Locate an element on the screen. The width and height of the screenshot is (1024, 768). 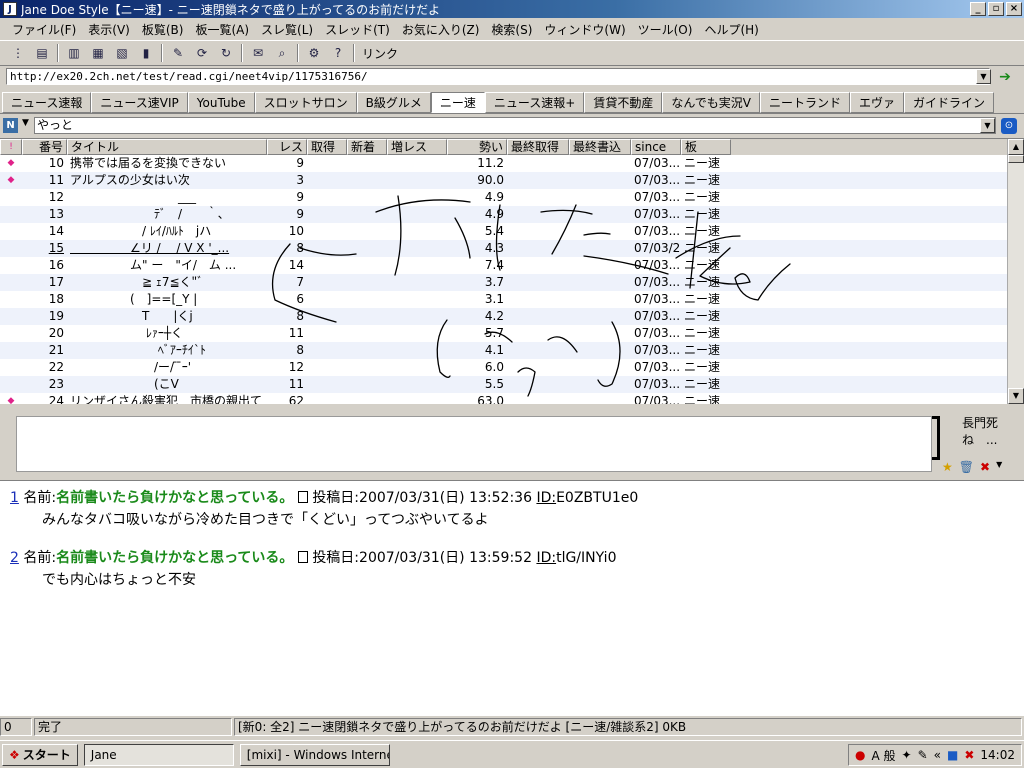
url-dropdown-icon: ▼ is located at coordinates (983, 76).